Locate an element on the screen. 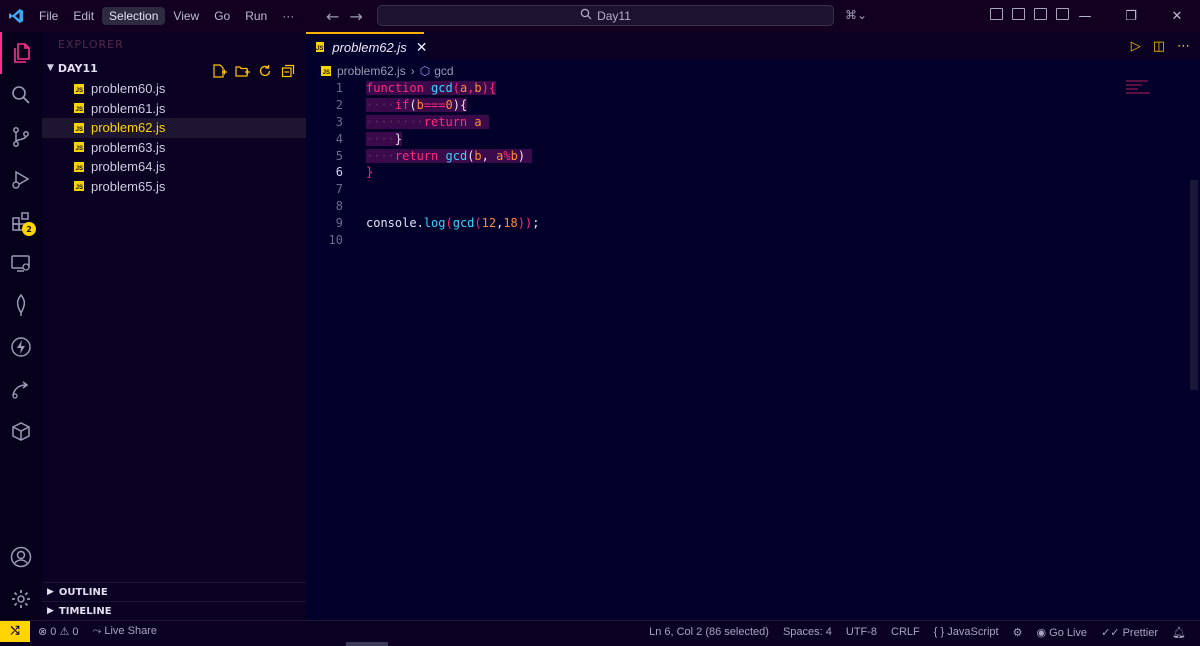 This screenshot has width=1200, height=646. language-mode: { } JavaScript is located at coordinates (966, 632).